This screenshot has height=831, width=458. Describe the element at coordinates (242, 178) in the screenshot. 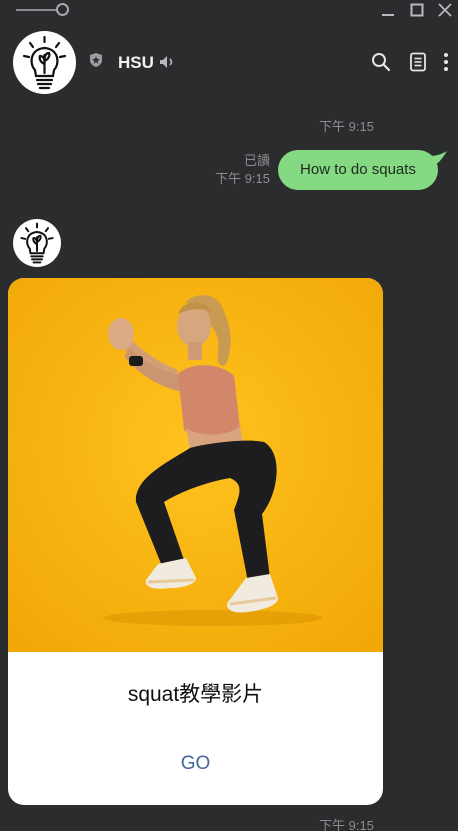

I see `sent-time: 下午 9:15` at that location.